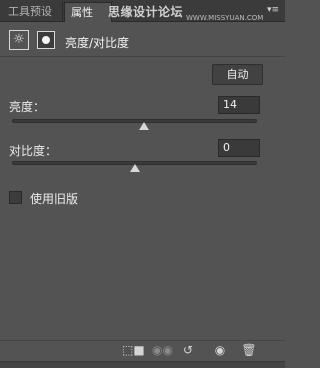 This screenshot has height=368, width=320. I want to click on tab-properties: 属性, so click(88, 12).